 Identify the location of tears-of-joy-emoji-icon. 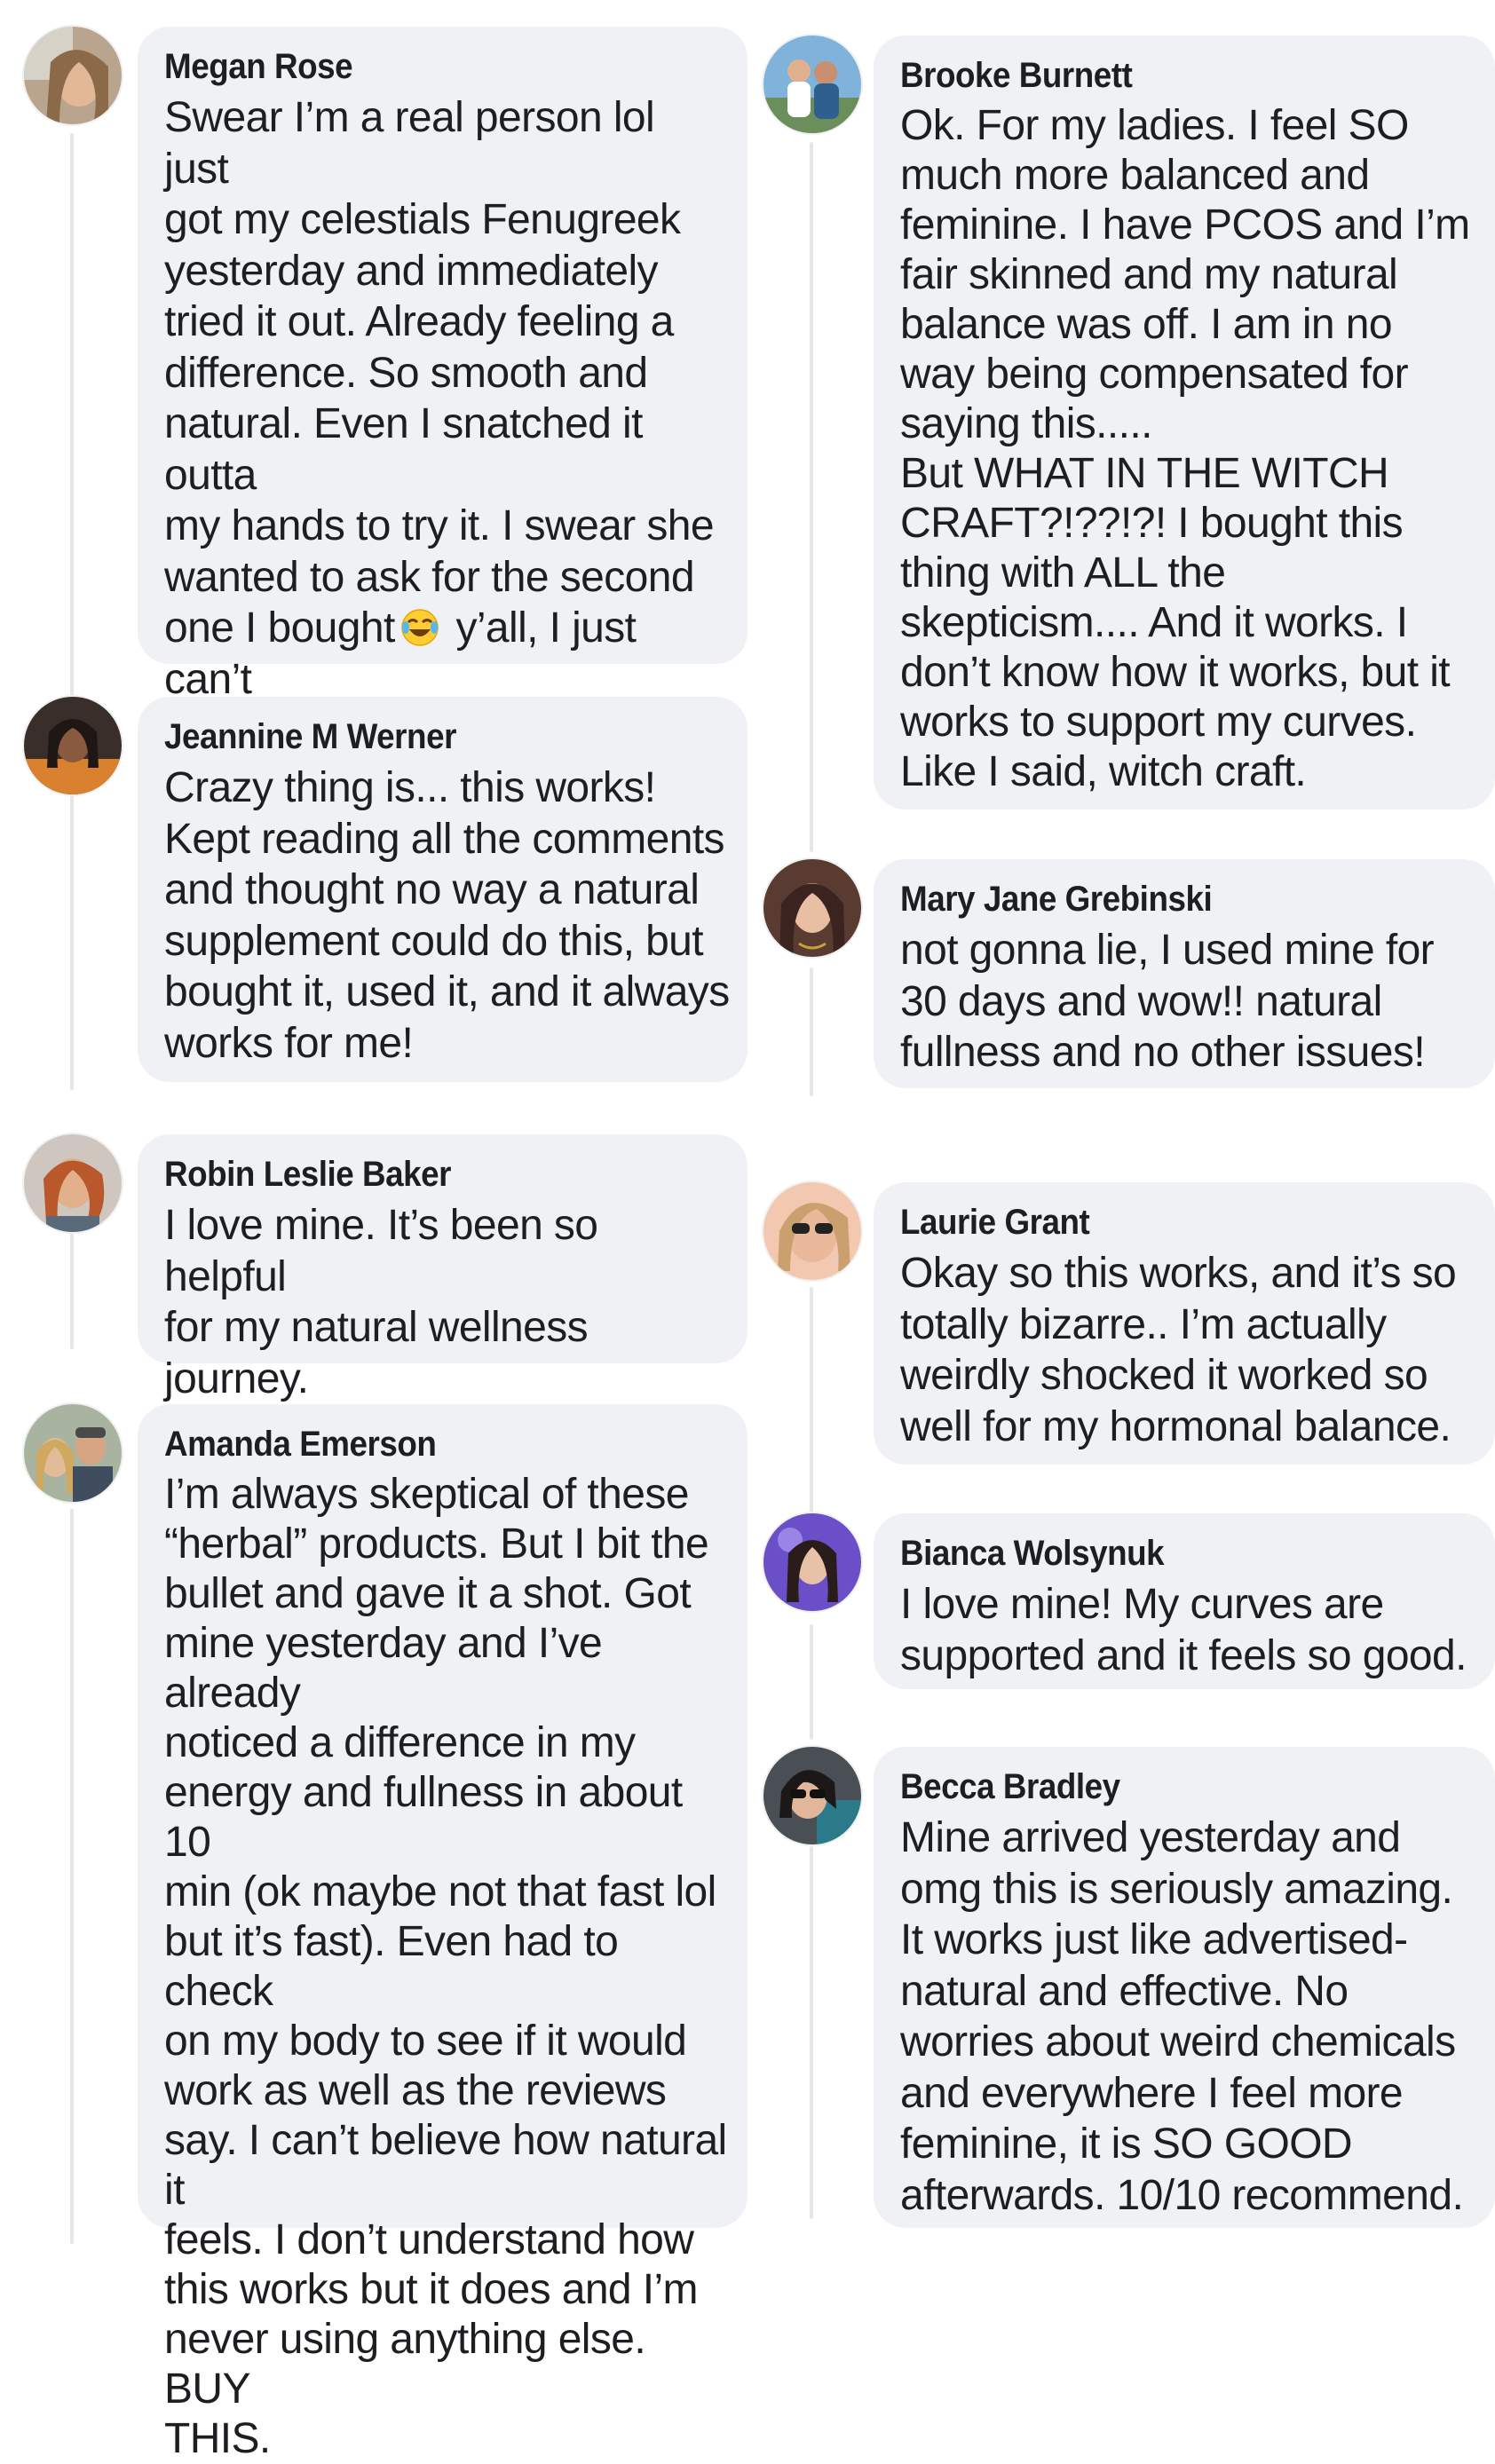
(419, 627).